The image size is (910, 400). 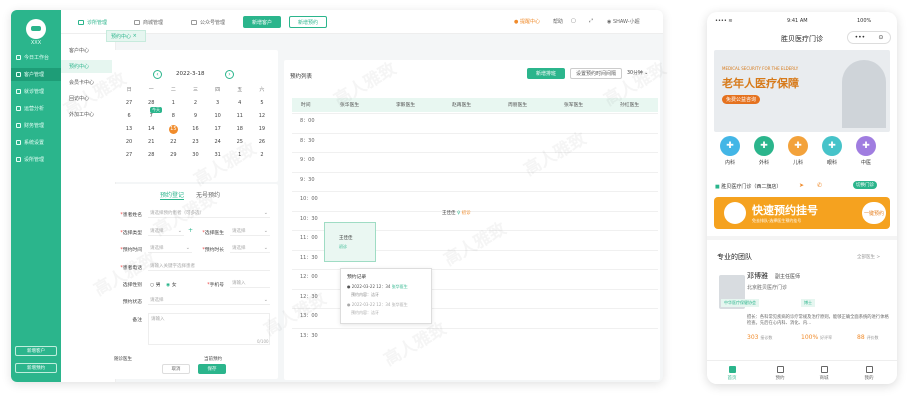 What do you see at coordinates (240, 129) in the screenshot?
I see `calendar-day: 18` at bounding box center [240, 129].